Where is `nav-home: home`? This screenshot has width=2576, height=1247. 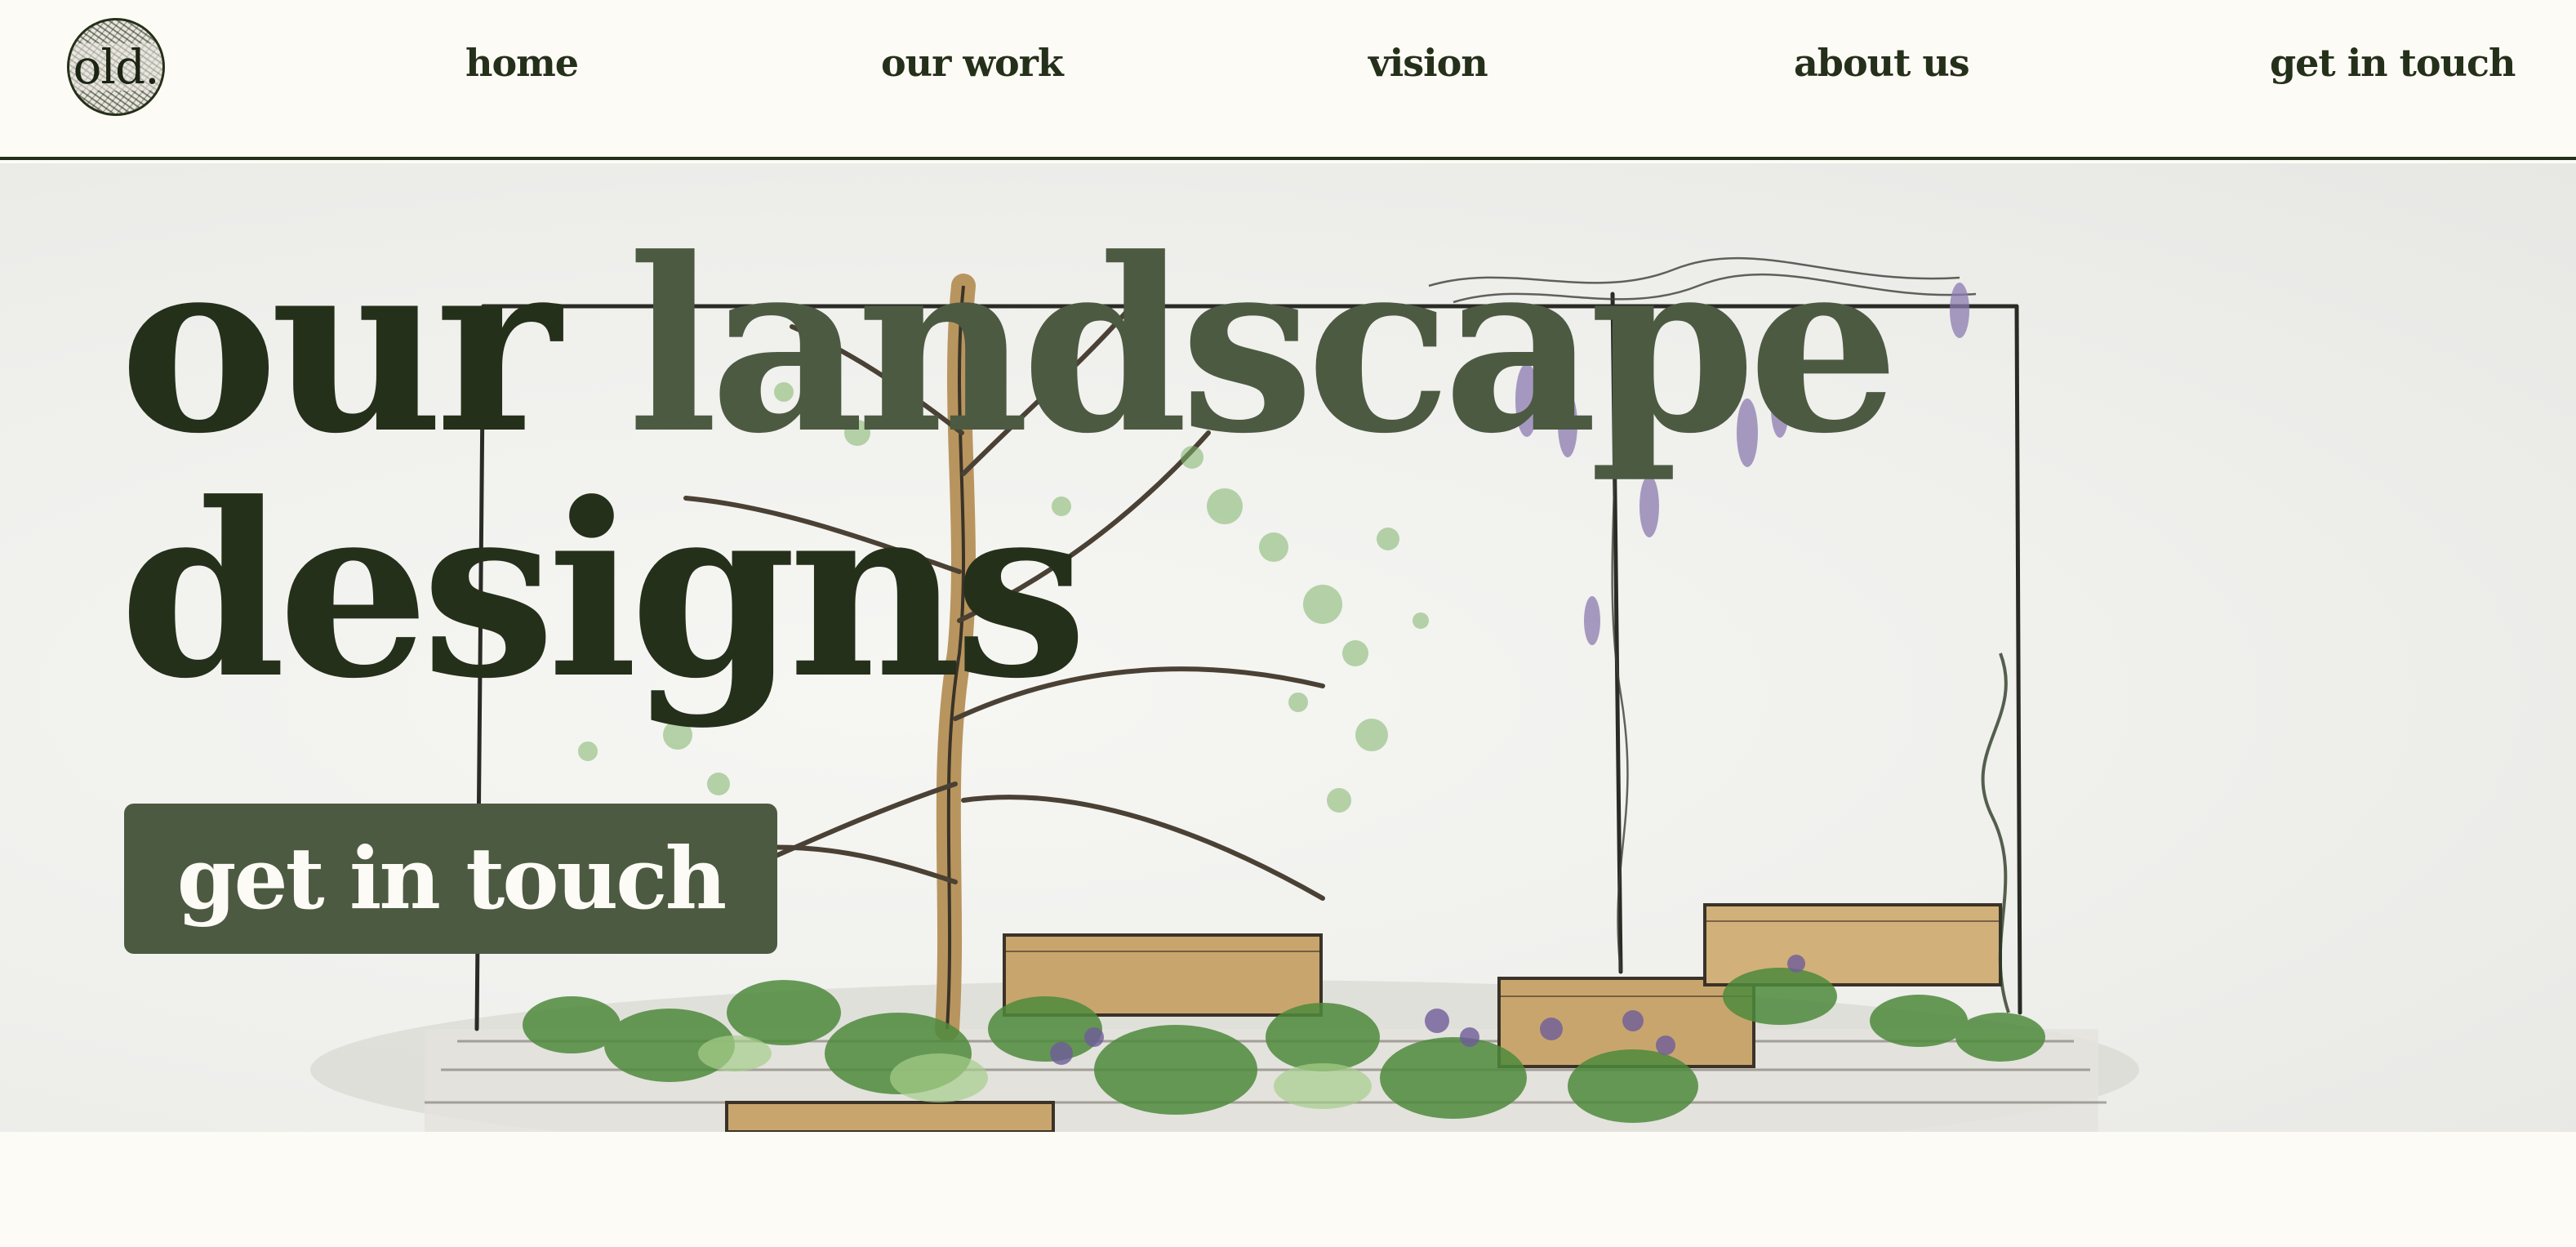 nav-home: home is located at coordinates (522, 64).